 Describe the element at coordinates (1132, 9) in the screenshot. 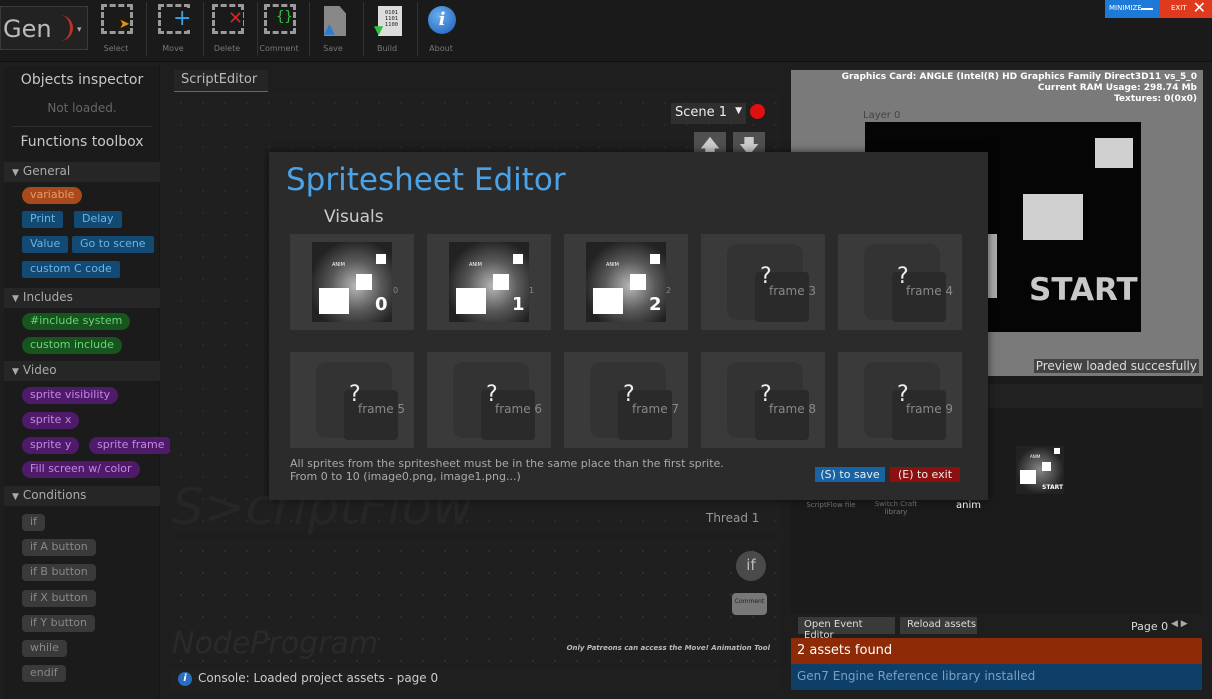

I see `minimize-button: MINIMIZE` at that location.